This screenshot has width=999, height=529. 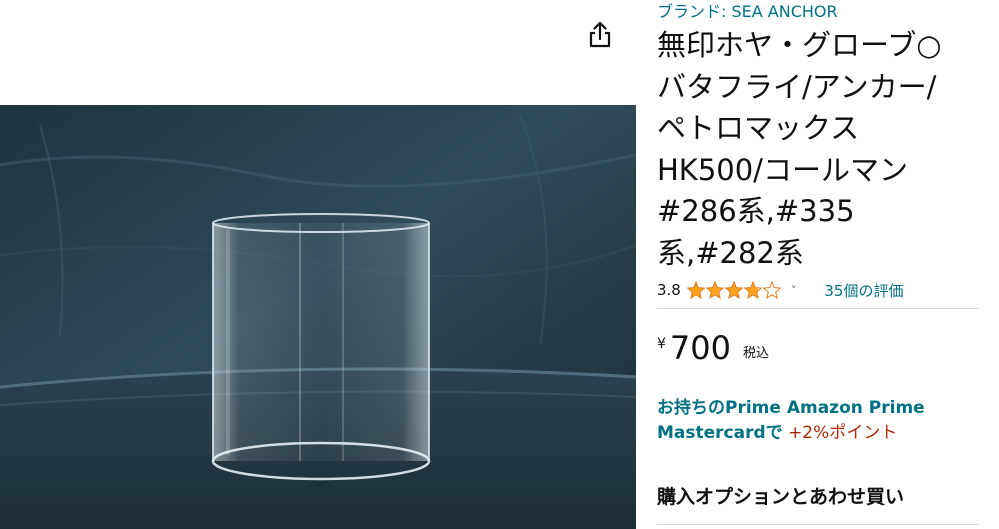 What do you see at coordinates (781, 497) in the screenshot?
I see `options-heading: 購入オプションとあわせ買い` at bounding box center [781, 497].